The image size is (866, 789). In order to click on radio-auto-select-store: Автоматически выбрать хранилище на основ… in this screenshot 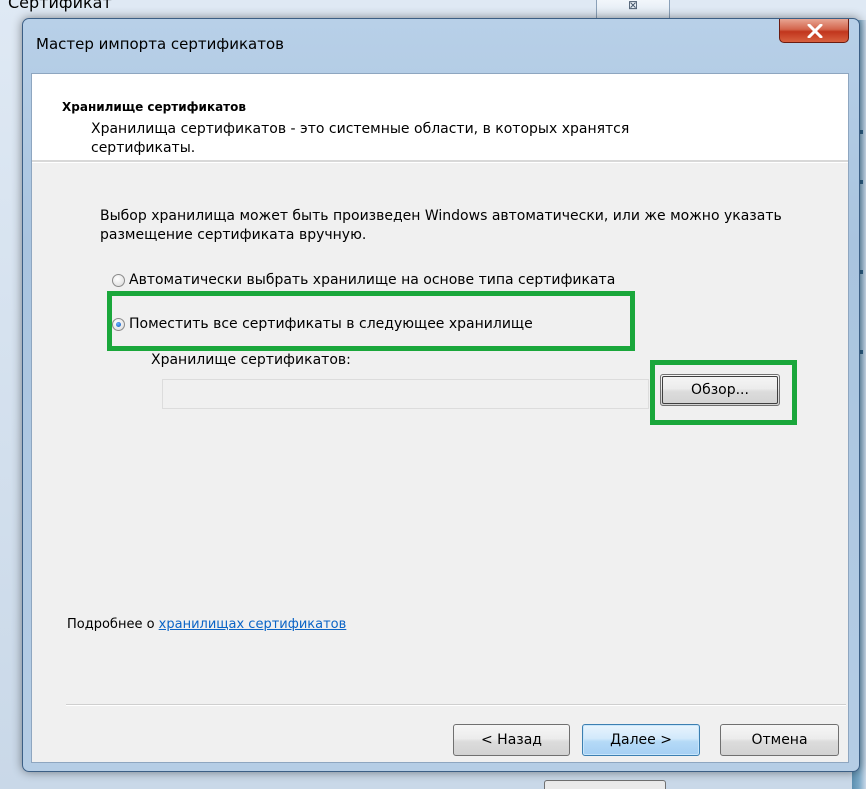, I will do `click(363, 280)`.